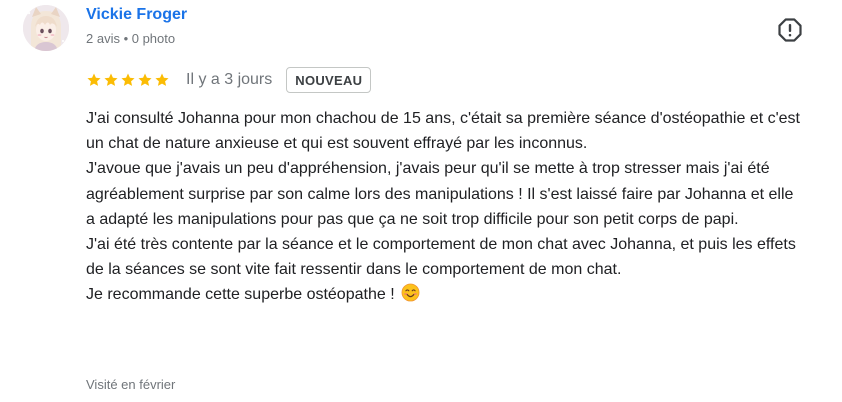  I want to click on anime-girl-avatar-icon, so click(46, 28).